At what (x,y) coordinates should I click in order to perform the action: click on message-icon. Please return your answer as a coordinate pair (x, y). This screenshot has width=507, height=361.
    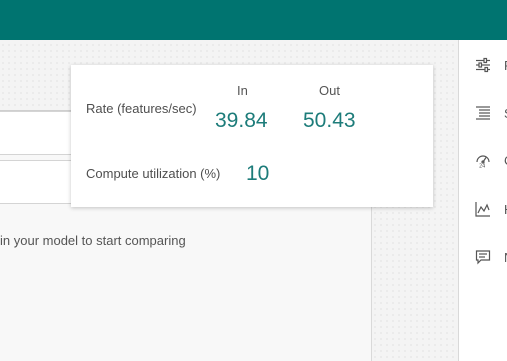
    Looking at the image, I should click on (483, 257).